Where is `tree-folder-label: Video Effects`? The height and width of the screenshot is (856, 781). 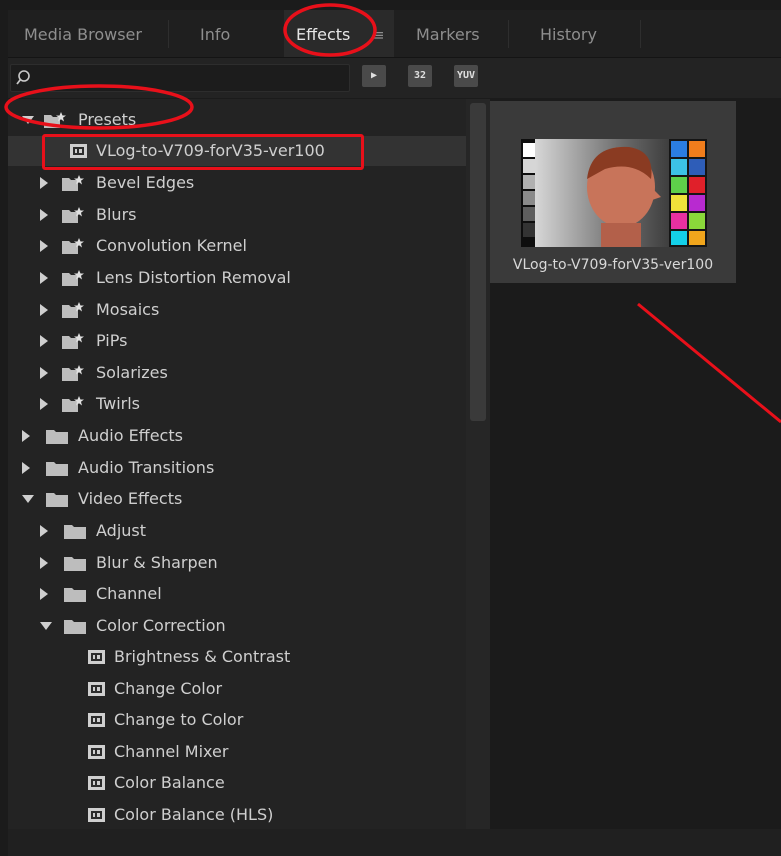 tree-folder-label: Video Effects is located at coordinates (130, 498).